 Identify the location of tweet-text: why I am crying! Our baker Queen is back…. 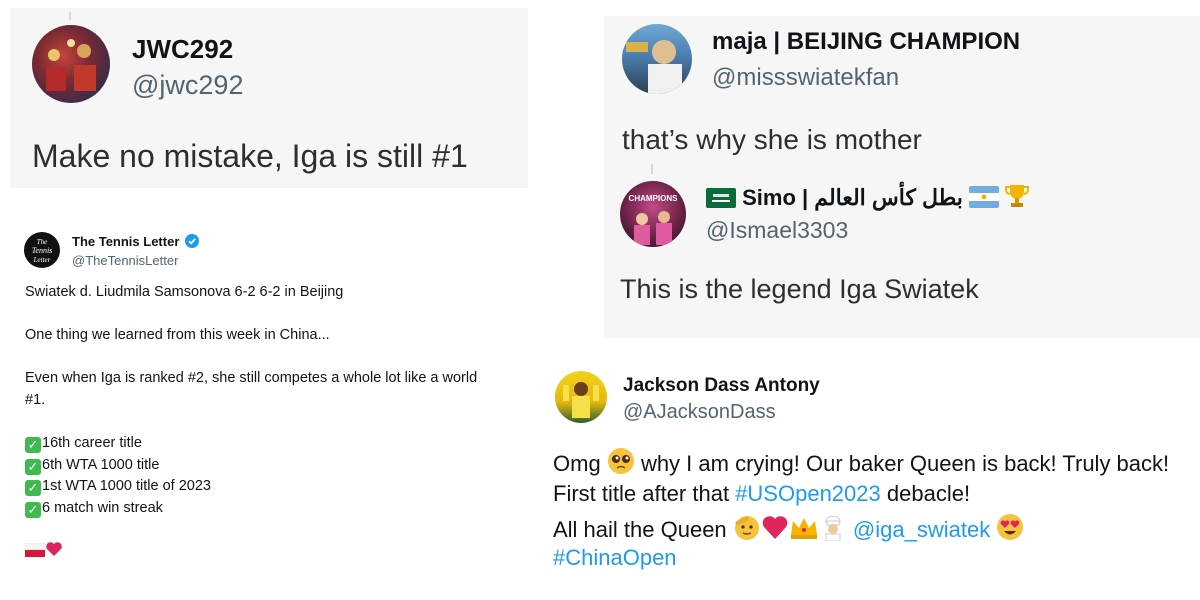
(905, 463).